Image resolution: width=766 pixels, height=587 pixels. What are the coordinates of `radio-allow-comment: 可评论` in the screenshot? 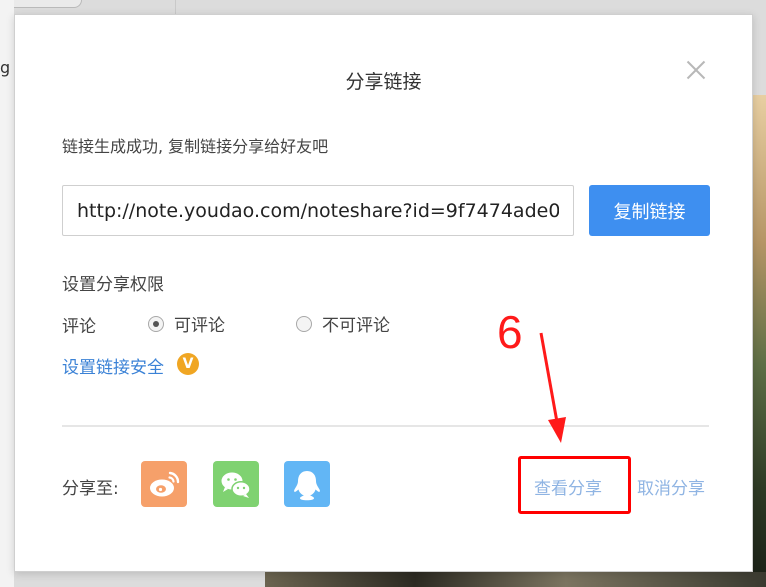 It's located at (186, 323).